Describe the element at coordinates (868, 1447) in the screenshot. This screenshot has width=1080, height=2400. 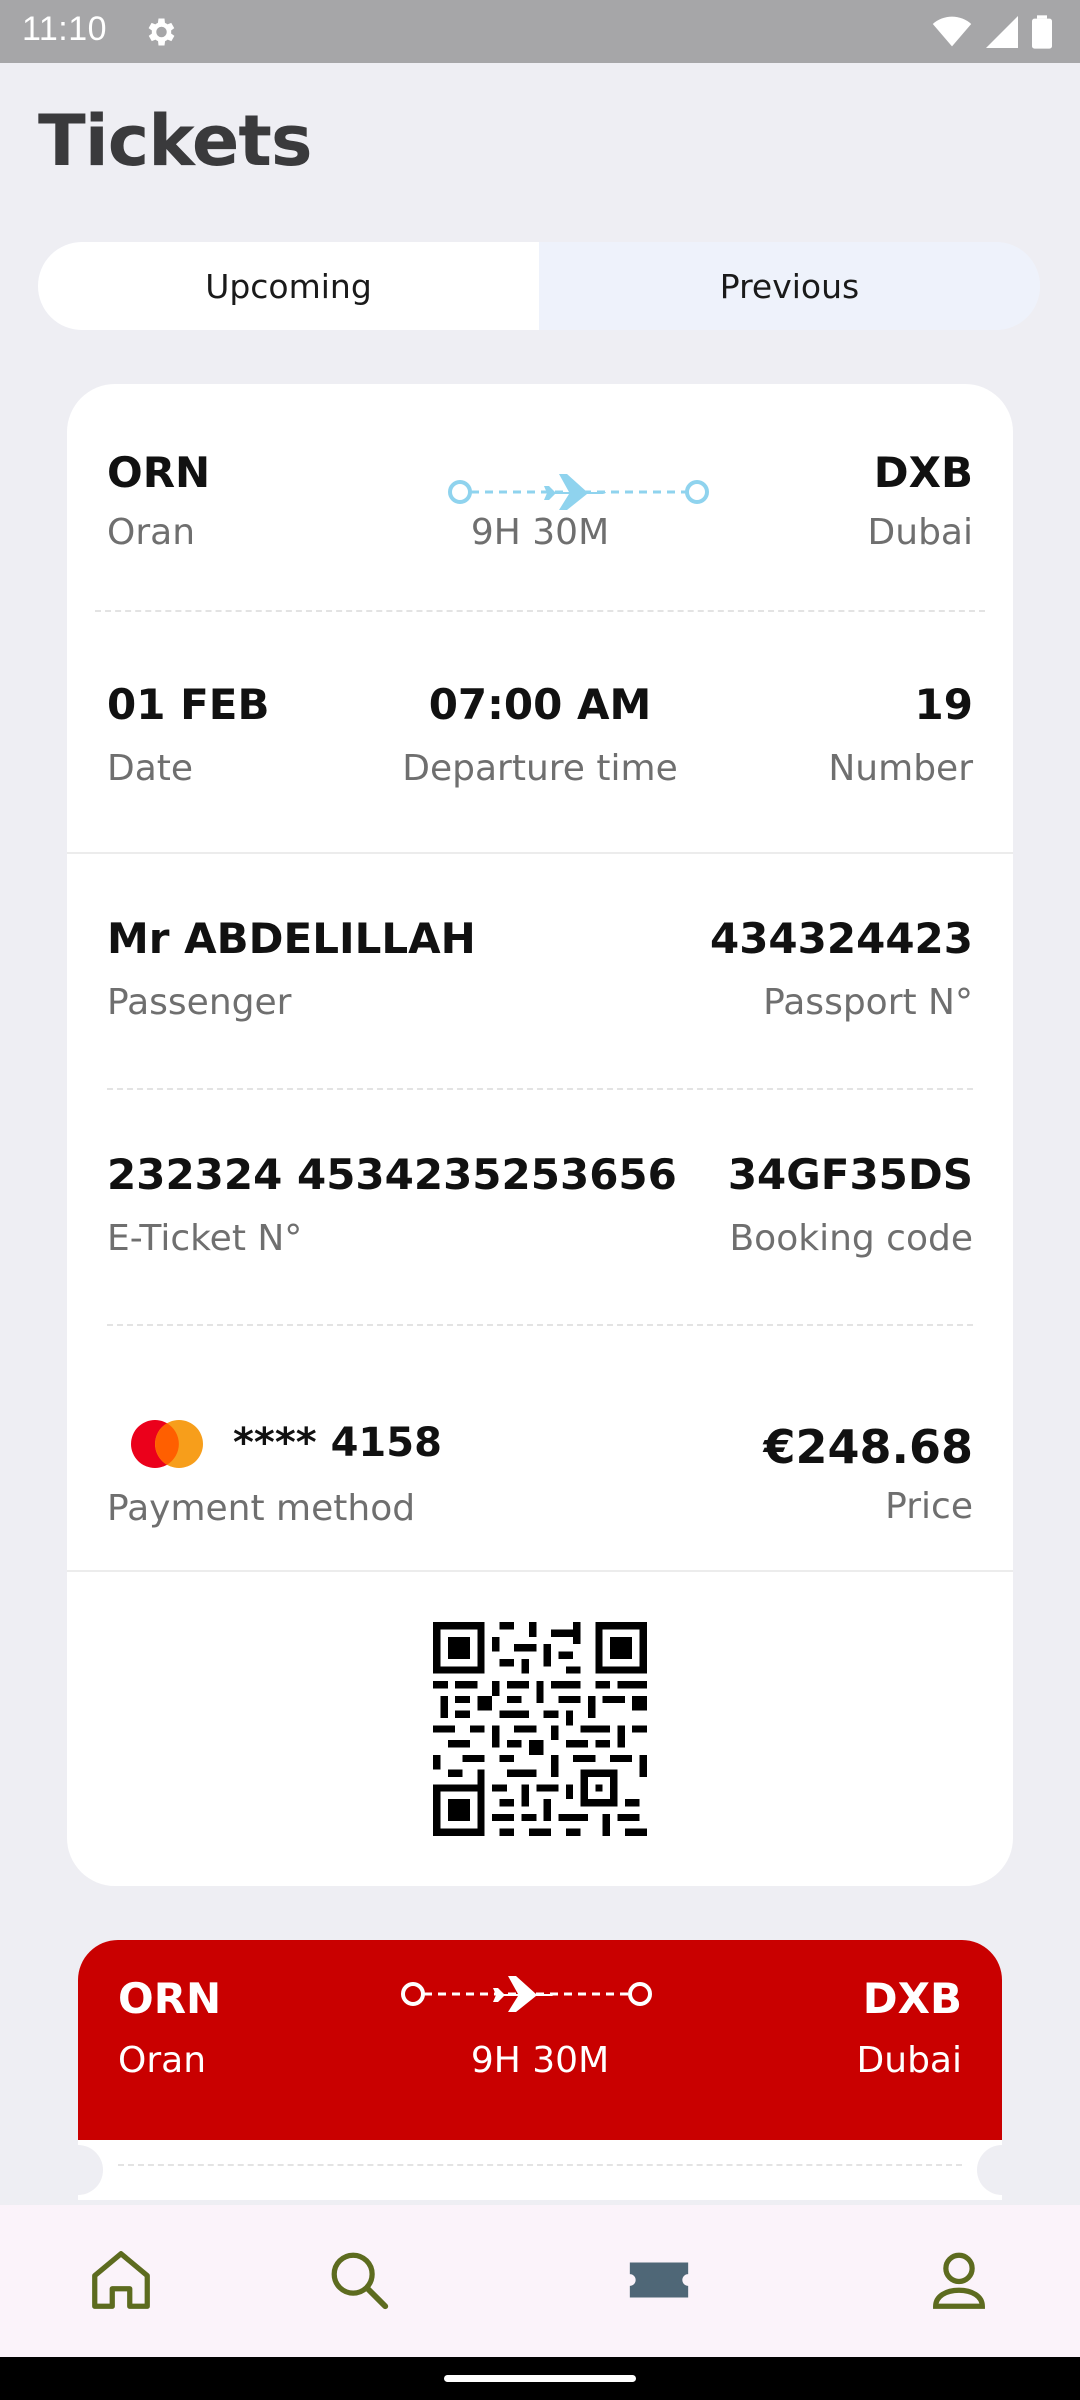
I see `price-value: €248.68` at that location.